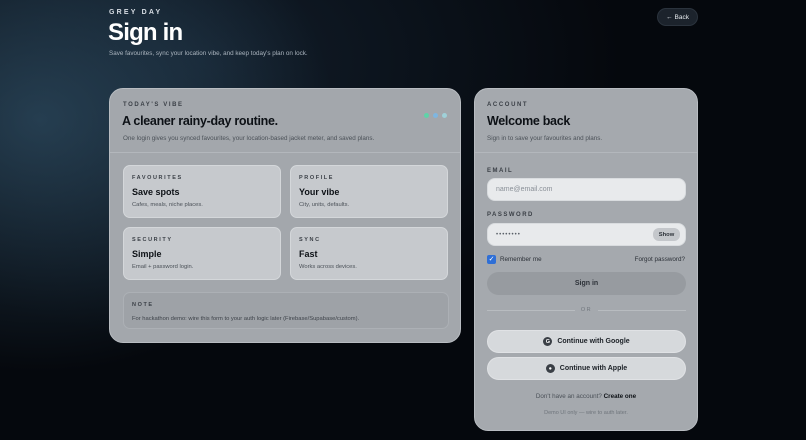 The height and width of the screenshot is (440, 806). Describe the element at coordinates (586, 234) in the screenshot. I see `password-field: •••••••• Show` at that location.